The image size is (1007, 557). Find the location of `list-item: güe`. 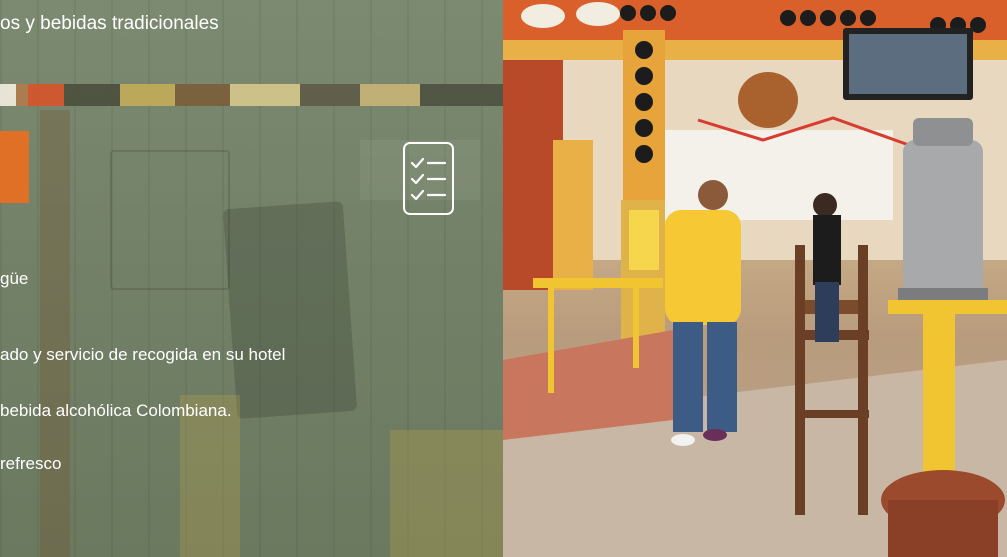

list-item: güe is located at coordinates (14, 278).